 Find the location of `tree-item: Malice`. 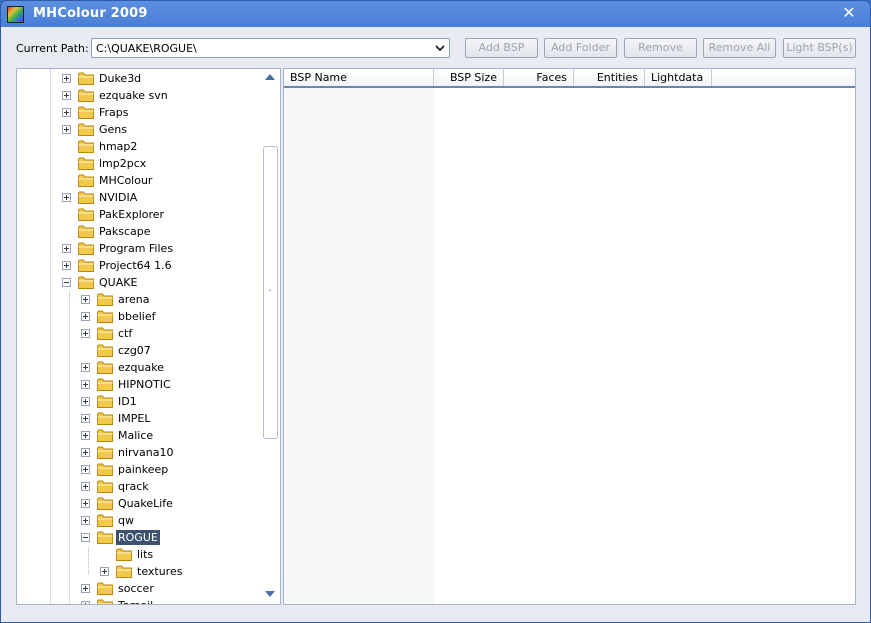

tree-item: Malice is located at coordinates (139, 435).